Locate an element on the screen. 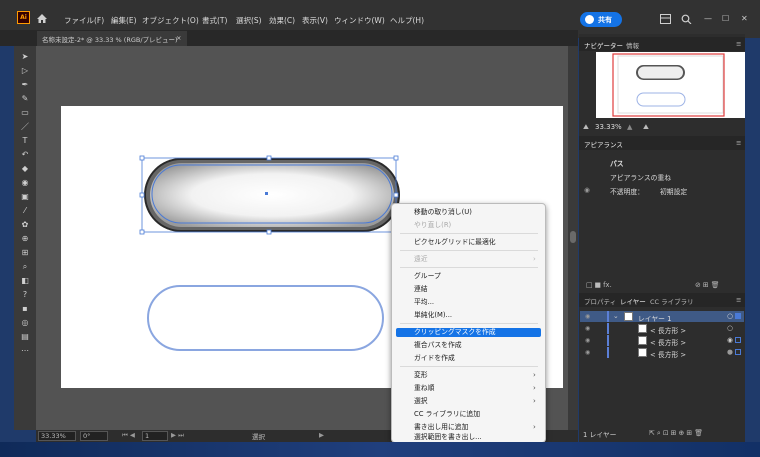 The height and width of the screenshot is (457, 760). menu-item-add-to-cc-library: CC ライブラリに追加 is located at coordinates (447, 414).